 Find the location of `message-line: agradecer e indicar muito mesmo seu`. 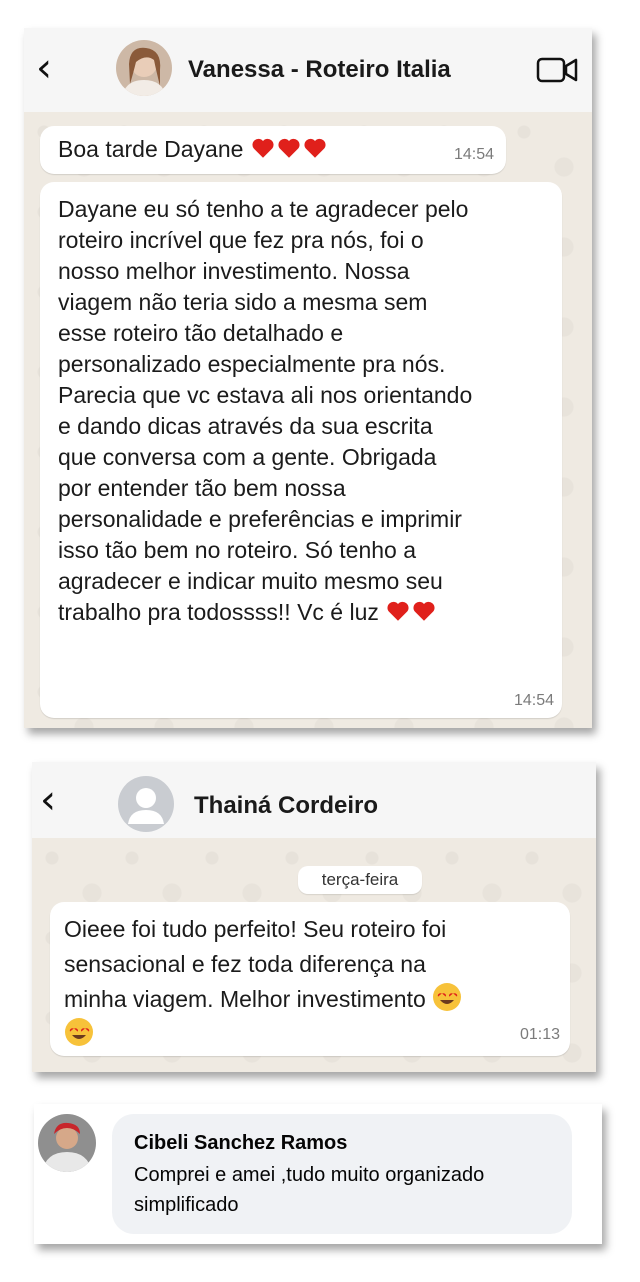

message-line: agradecer e indicar muito mesmo seu is located at coordinates (250, 581).